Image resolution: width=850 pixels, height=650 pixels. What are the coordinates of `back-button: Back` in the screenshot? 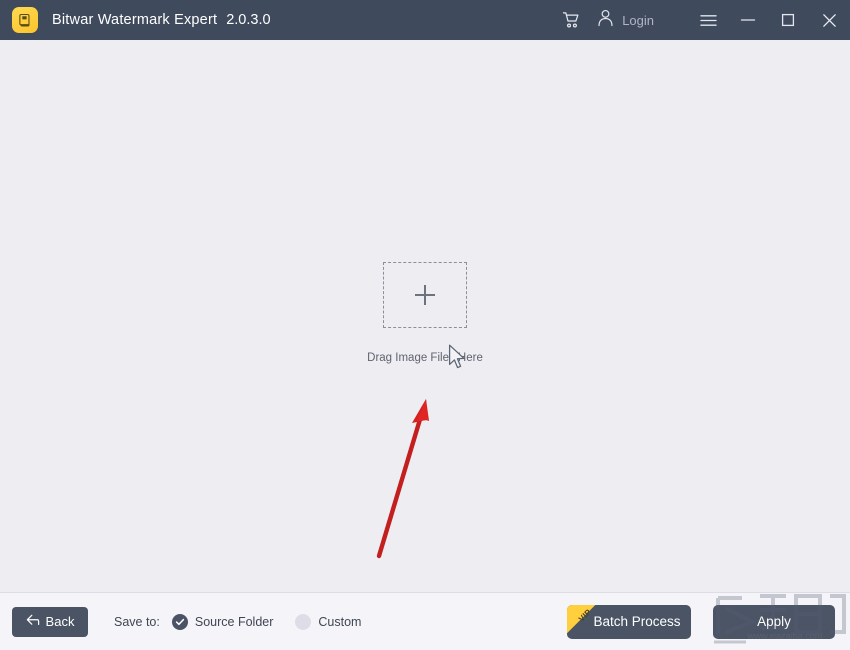 It's located at (50, 621).